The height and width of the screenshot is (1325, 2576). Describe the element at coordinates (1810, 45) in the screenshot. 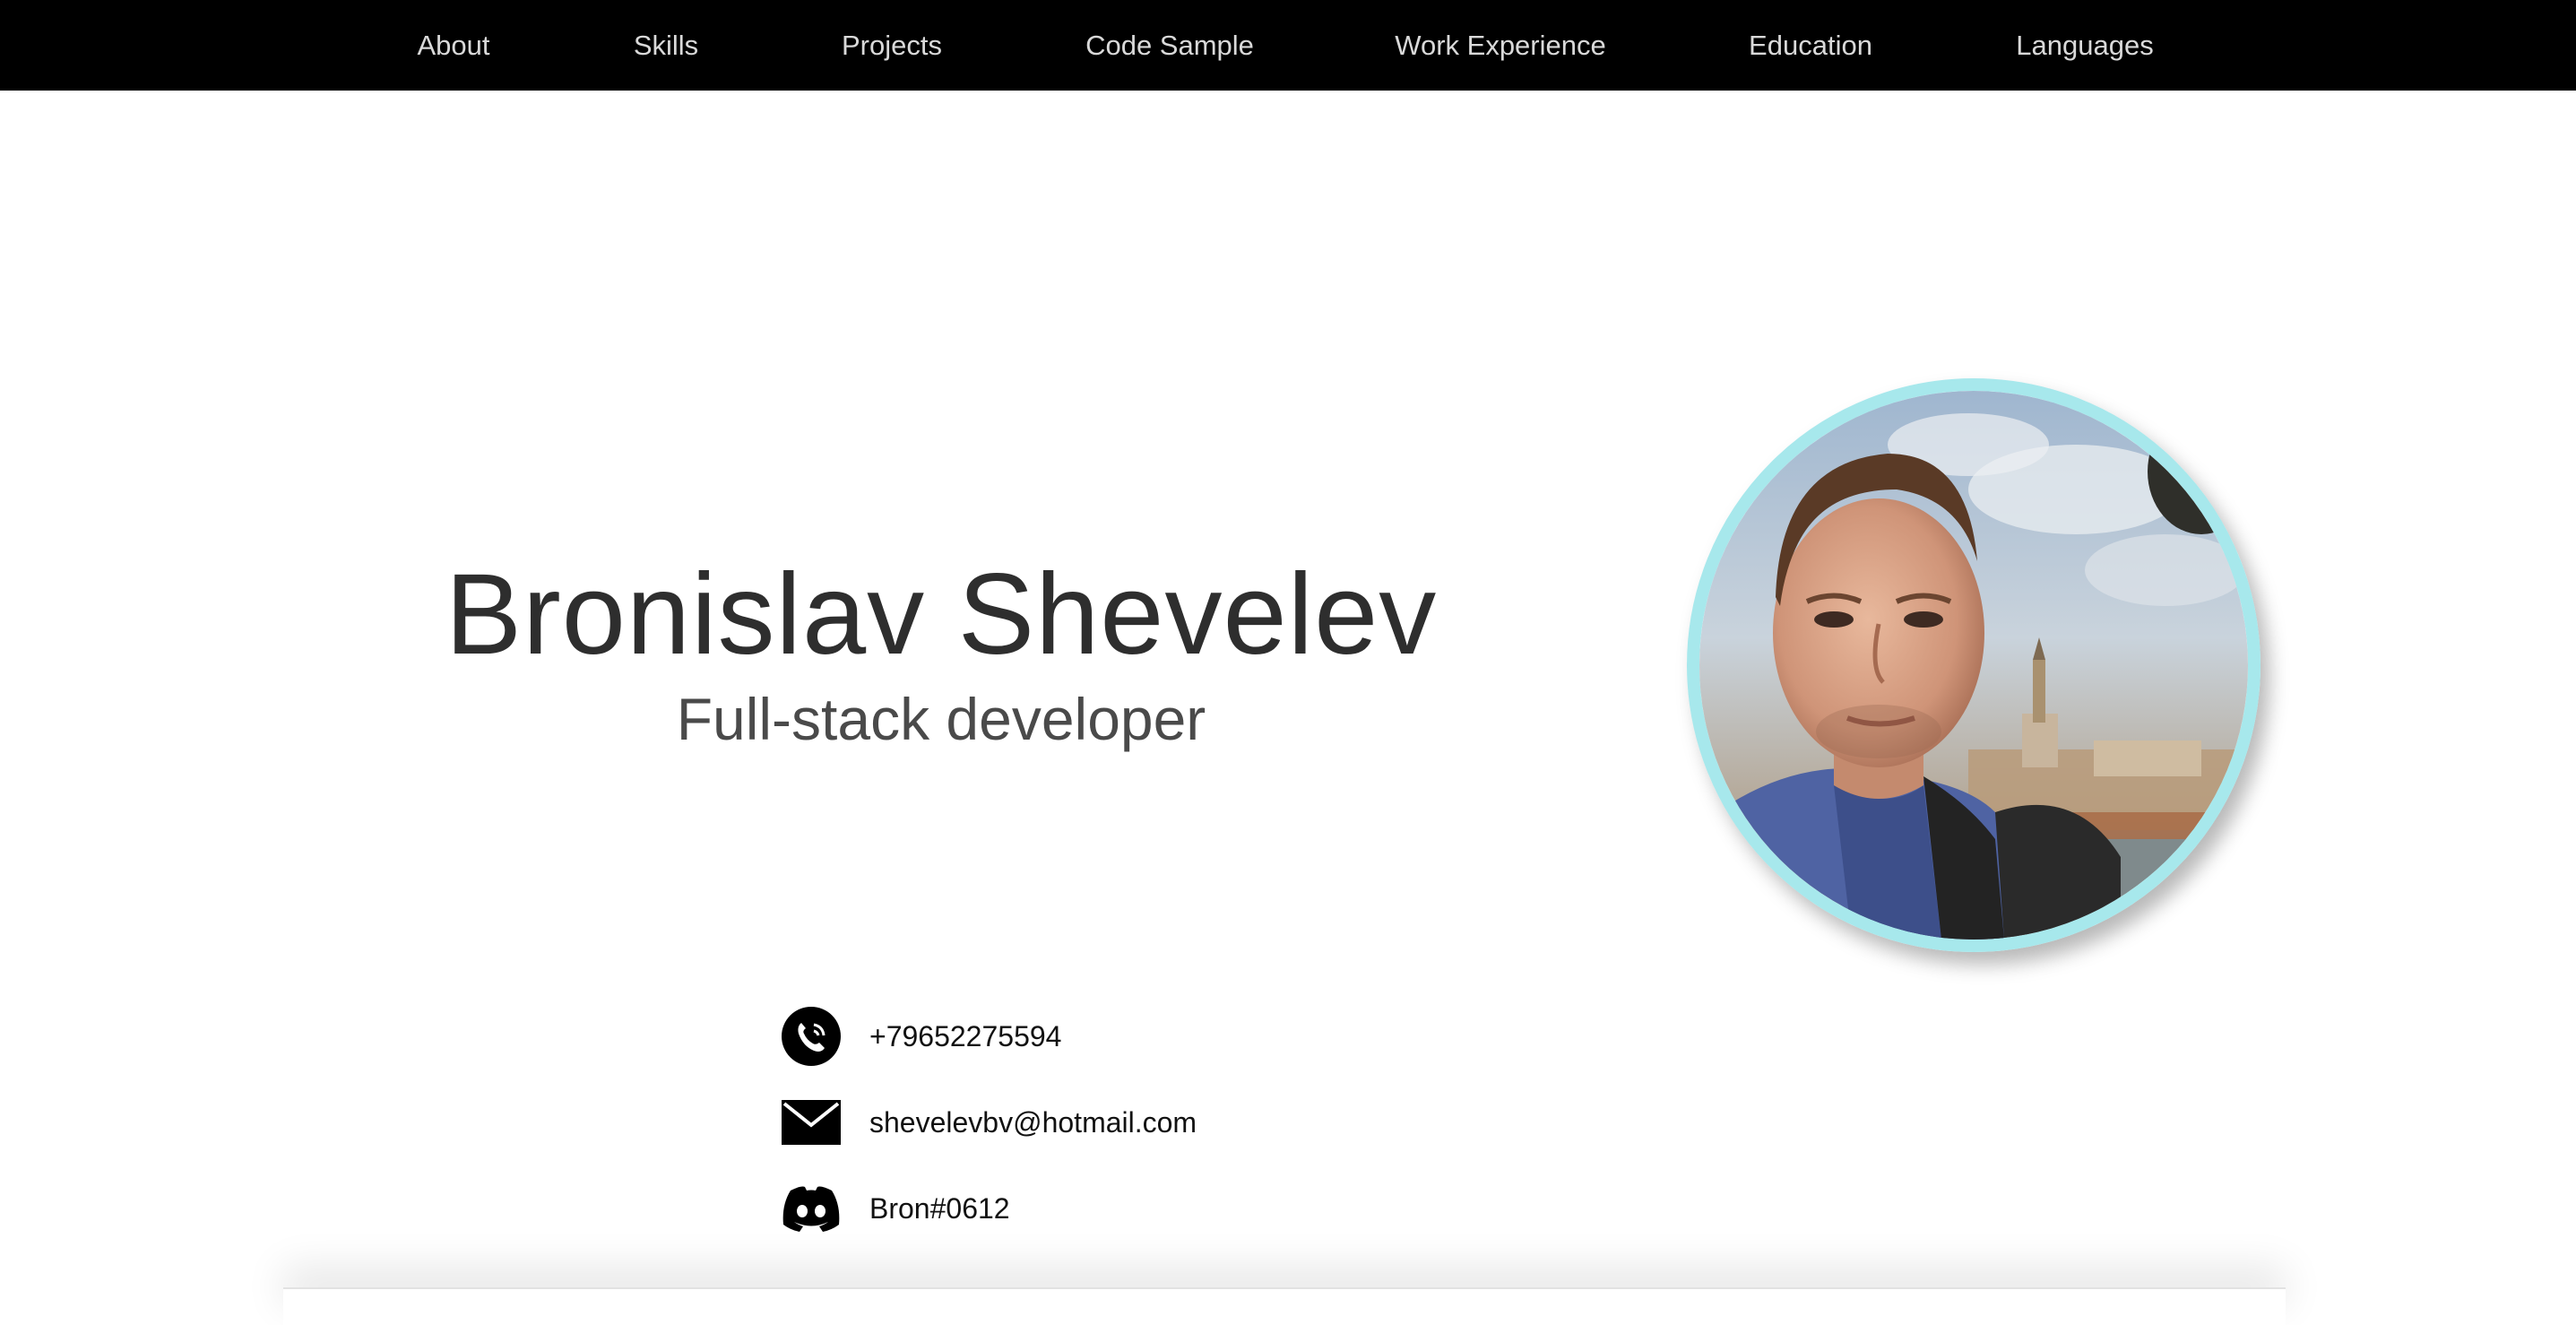

I see `nav-link-education: Education` at that location.